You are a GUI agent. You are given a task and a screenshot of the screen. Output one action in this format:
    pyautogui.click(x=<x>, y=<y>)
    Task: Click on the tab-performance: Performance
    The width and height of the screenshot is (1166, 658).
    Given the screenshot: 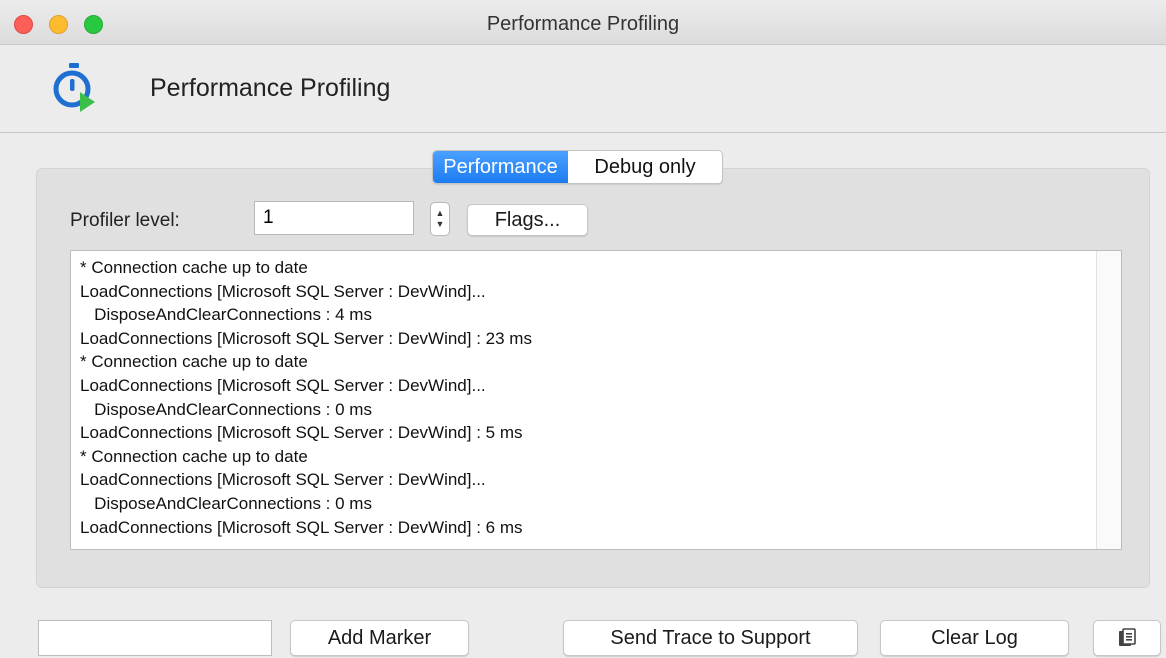 What is the action you would take?
    pyautogui.click(x=500, y=167)
    